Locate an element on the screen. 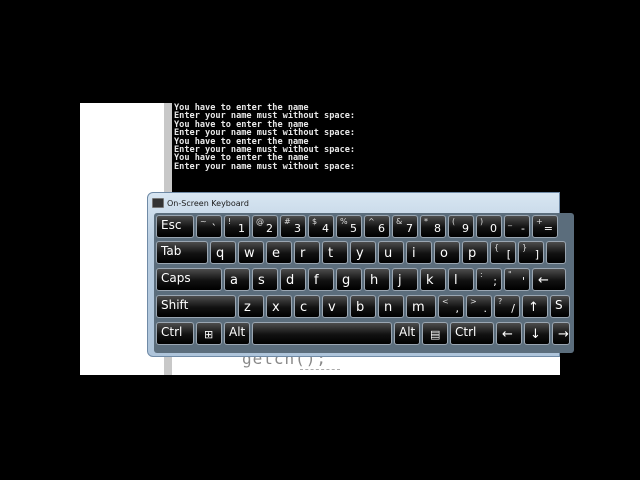 The height and width of the screenshot is (480, 640). key-t: t is located at coordinates (335, 252).